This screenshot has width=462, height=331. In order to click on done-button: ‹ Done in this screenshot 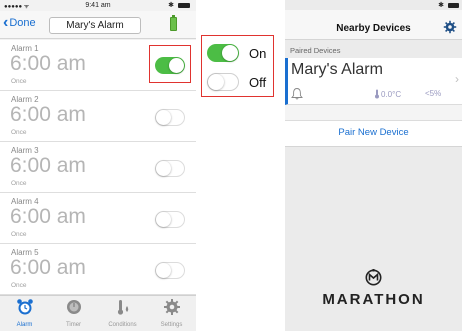, I will do `click(19, 22)`.